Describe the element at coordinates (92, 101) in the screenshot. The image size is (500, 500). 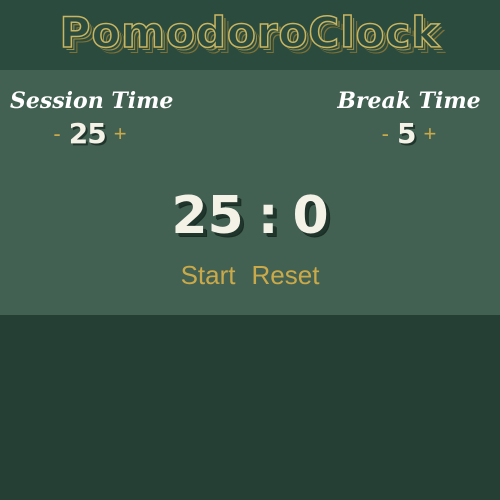
I see `session-time-label: Session Time` at that location.